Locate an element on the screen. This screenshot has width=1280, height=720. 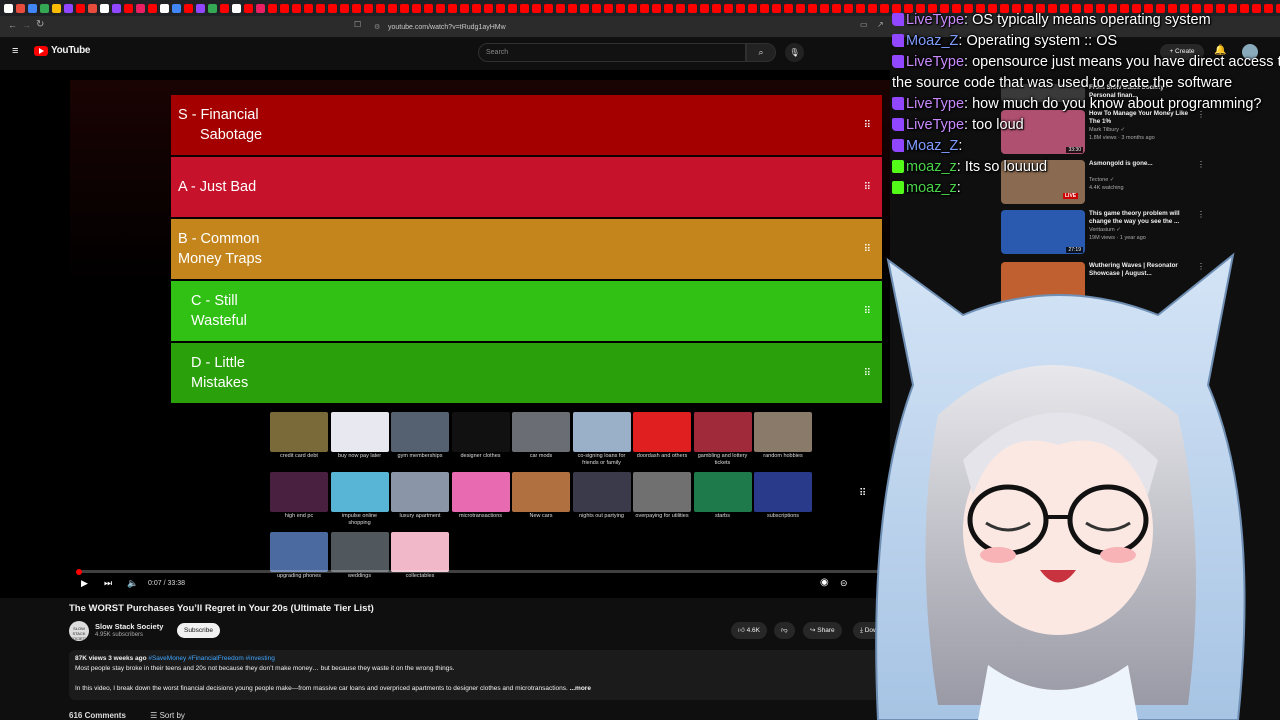
tier-item-card: overpaying for utilities is located at coordinates (662, 496).